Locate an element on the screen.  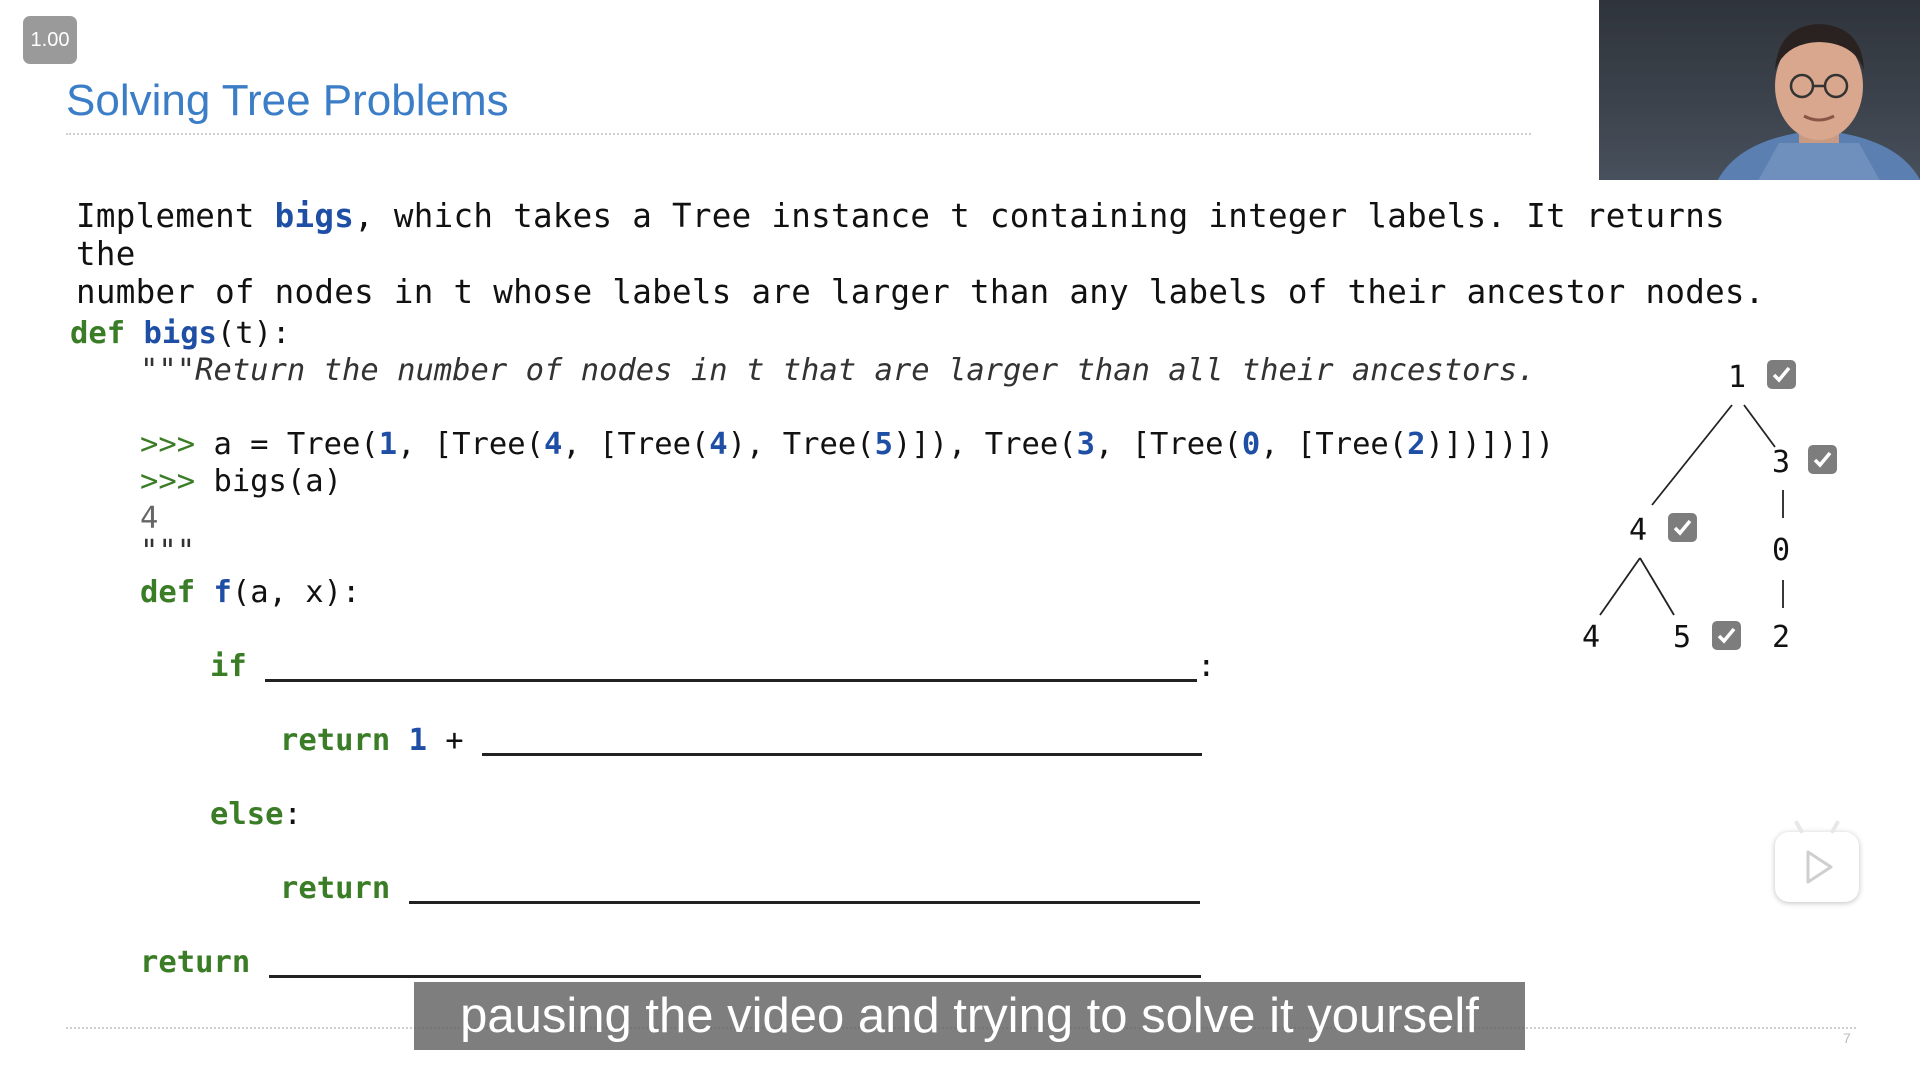
description-text: Implement is located at coordinates (175, 216).